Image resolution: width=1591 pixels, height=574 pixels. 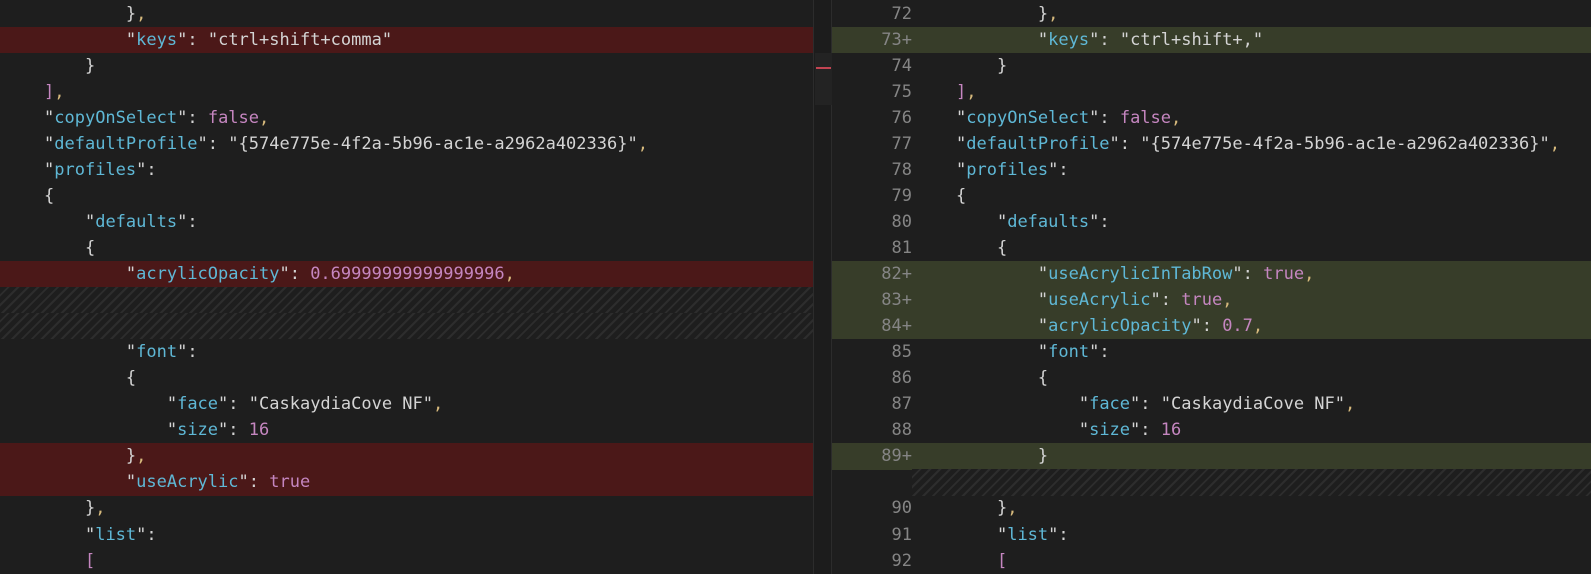 I want to click on code-text: "list":, so click(x=1032, y=534).